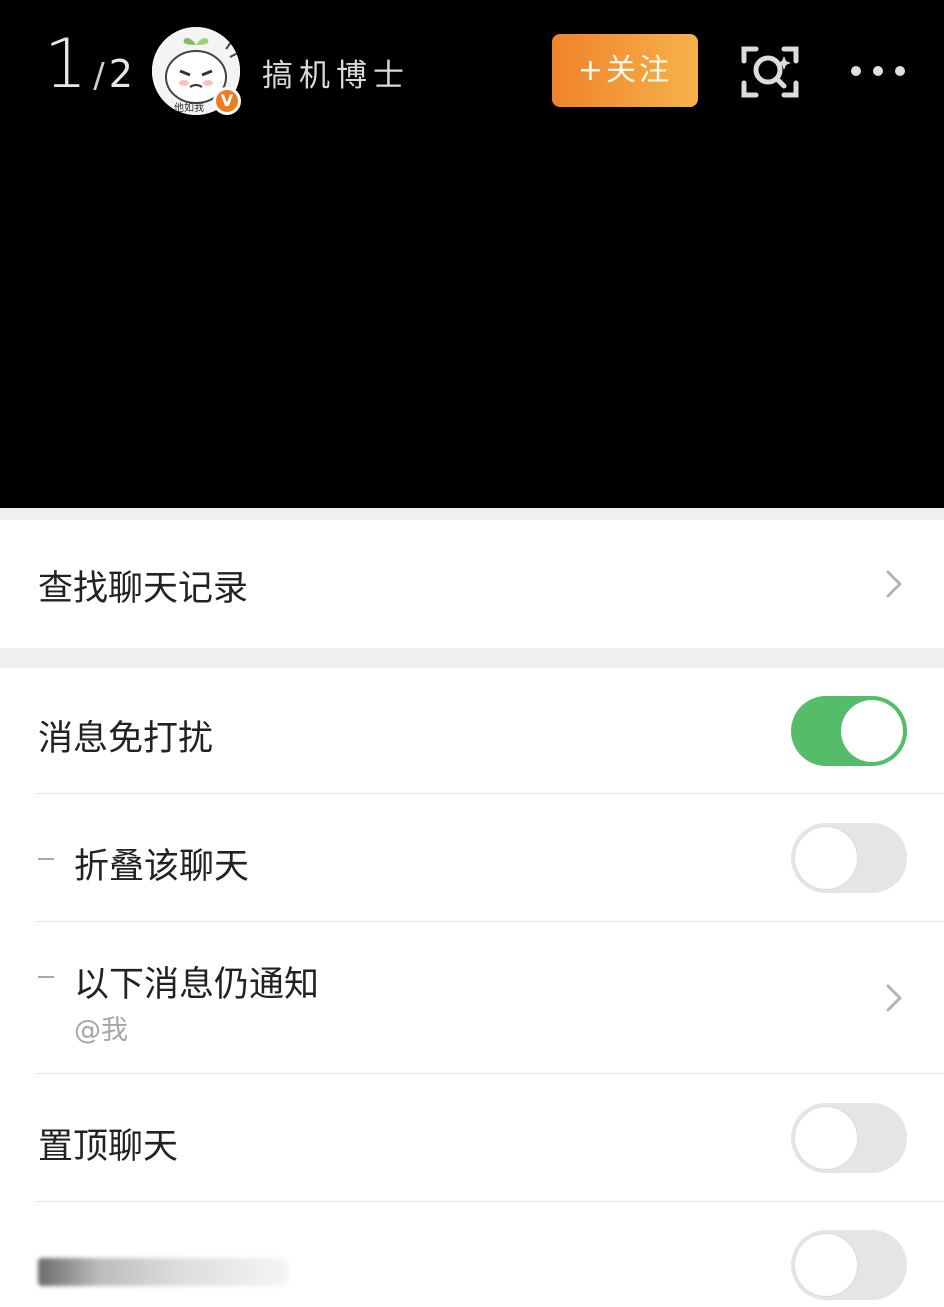 Image resolution: width=944 pixels, height=1307 pixels. I want to click on hidden-row, so click(472, 1254).